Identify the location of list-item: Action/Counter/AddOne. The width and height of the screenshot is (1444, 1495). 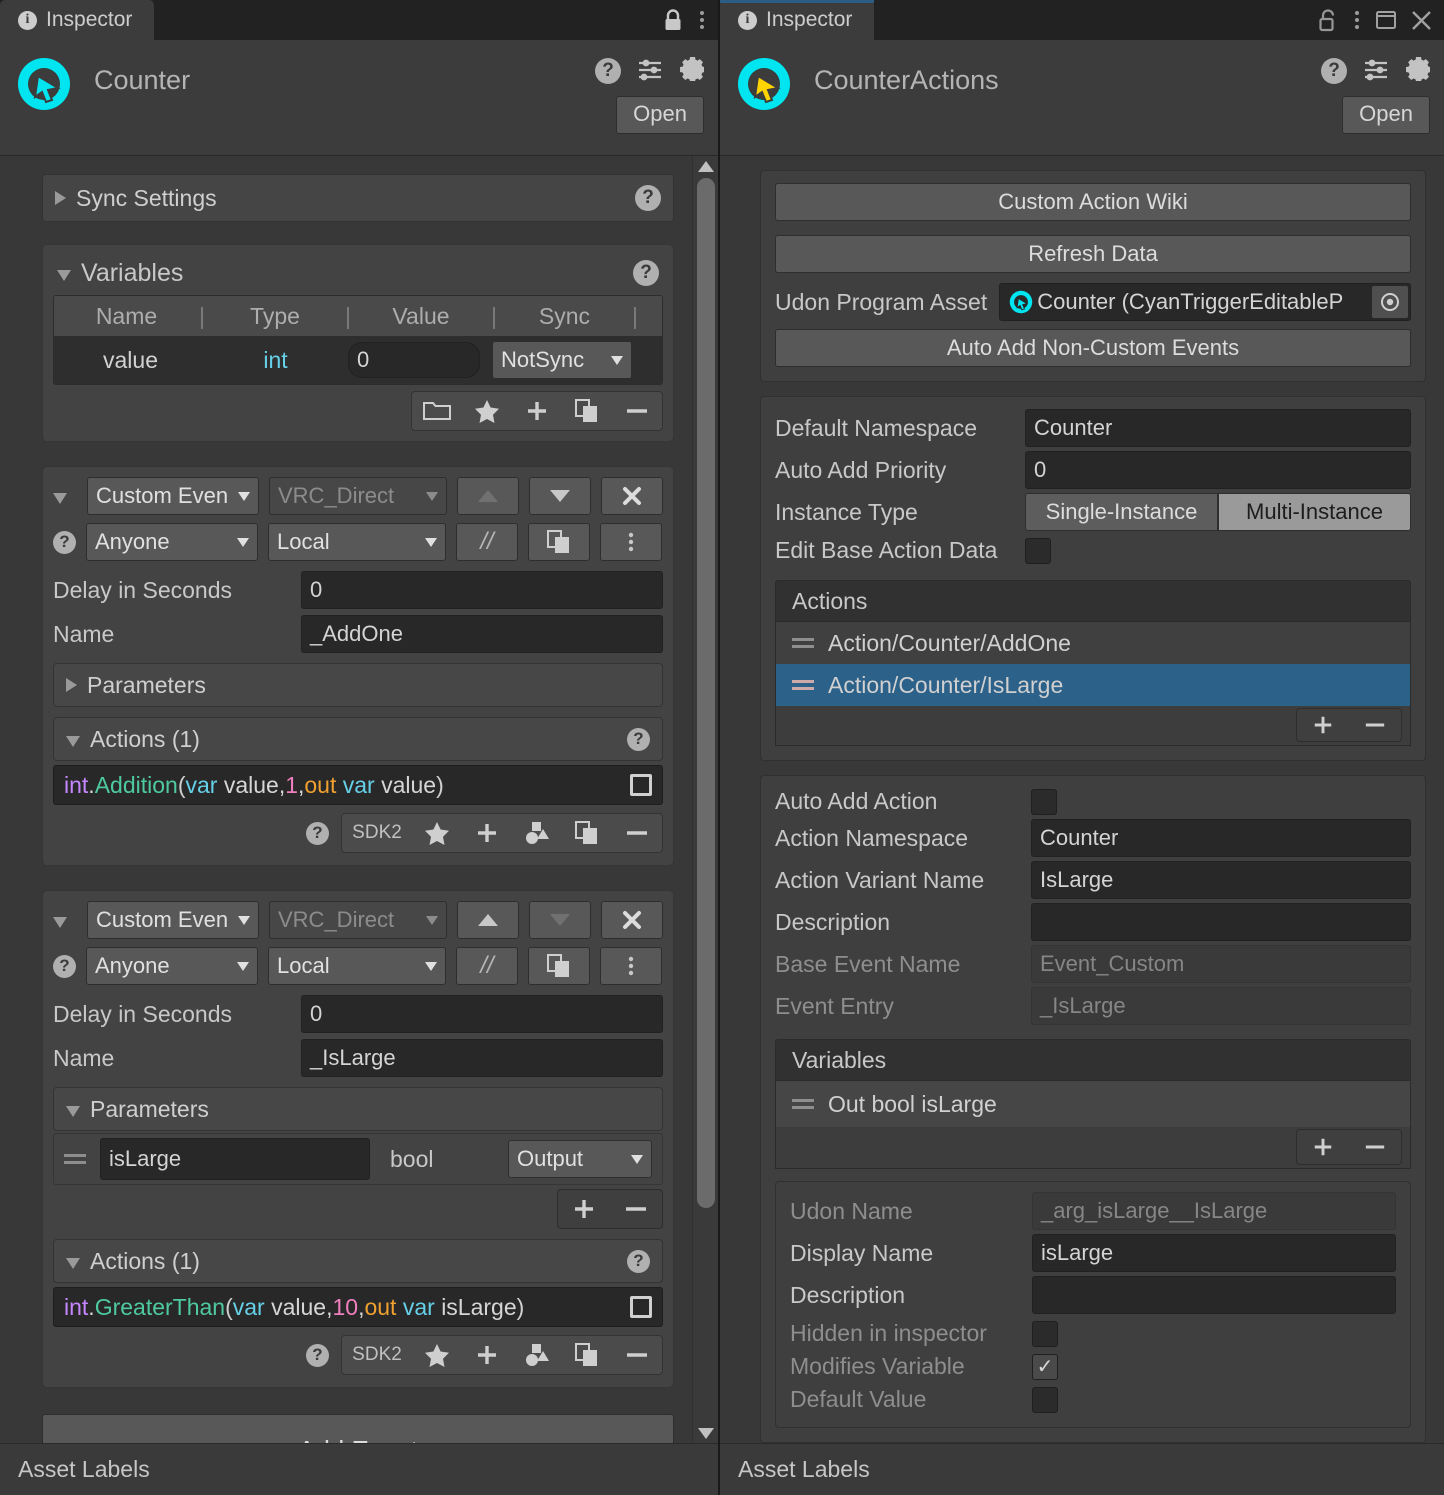
(1093, 643).